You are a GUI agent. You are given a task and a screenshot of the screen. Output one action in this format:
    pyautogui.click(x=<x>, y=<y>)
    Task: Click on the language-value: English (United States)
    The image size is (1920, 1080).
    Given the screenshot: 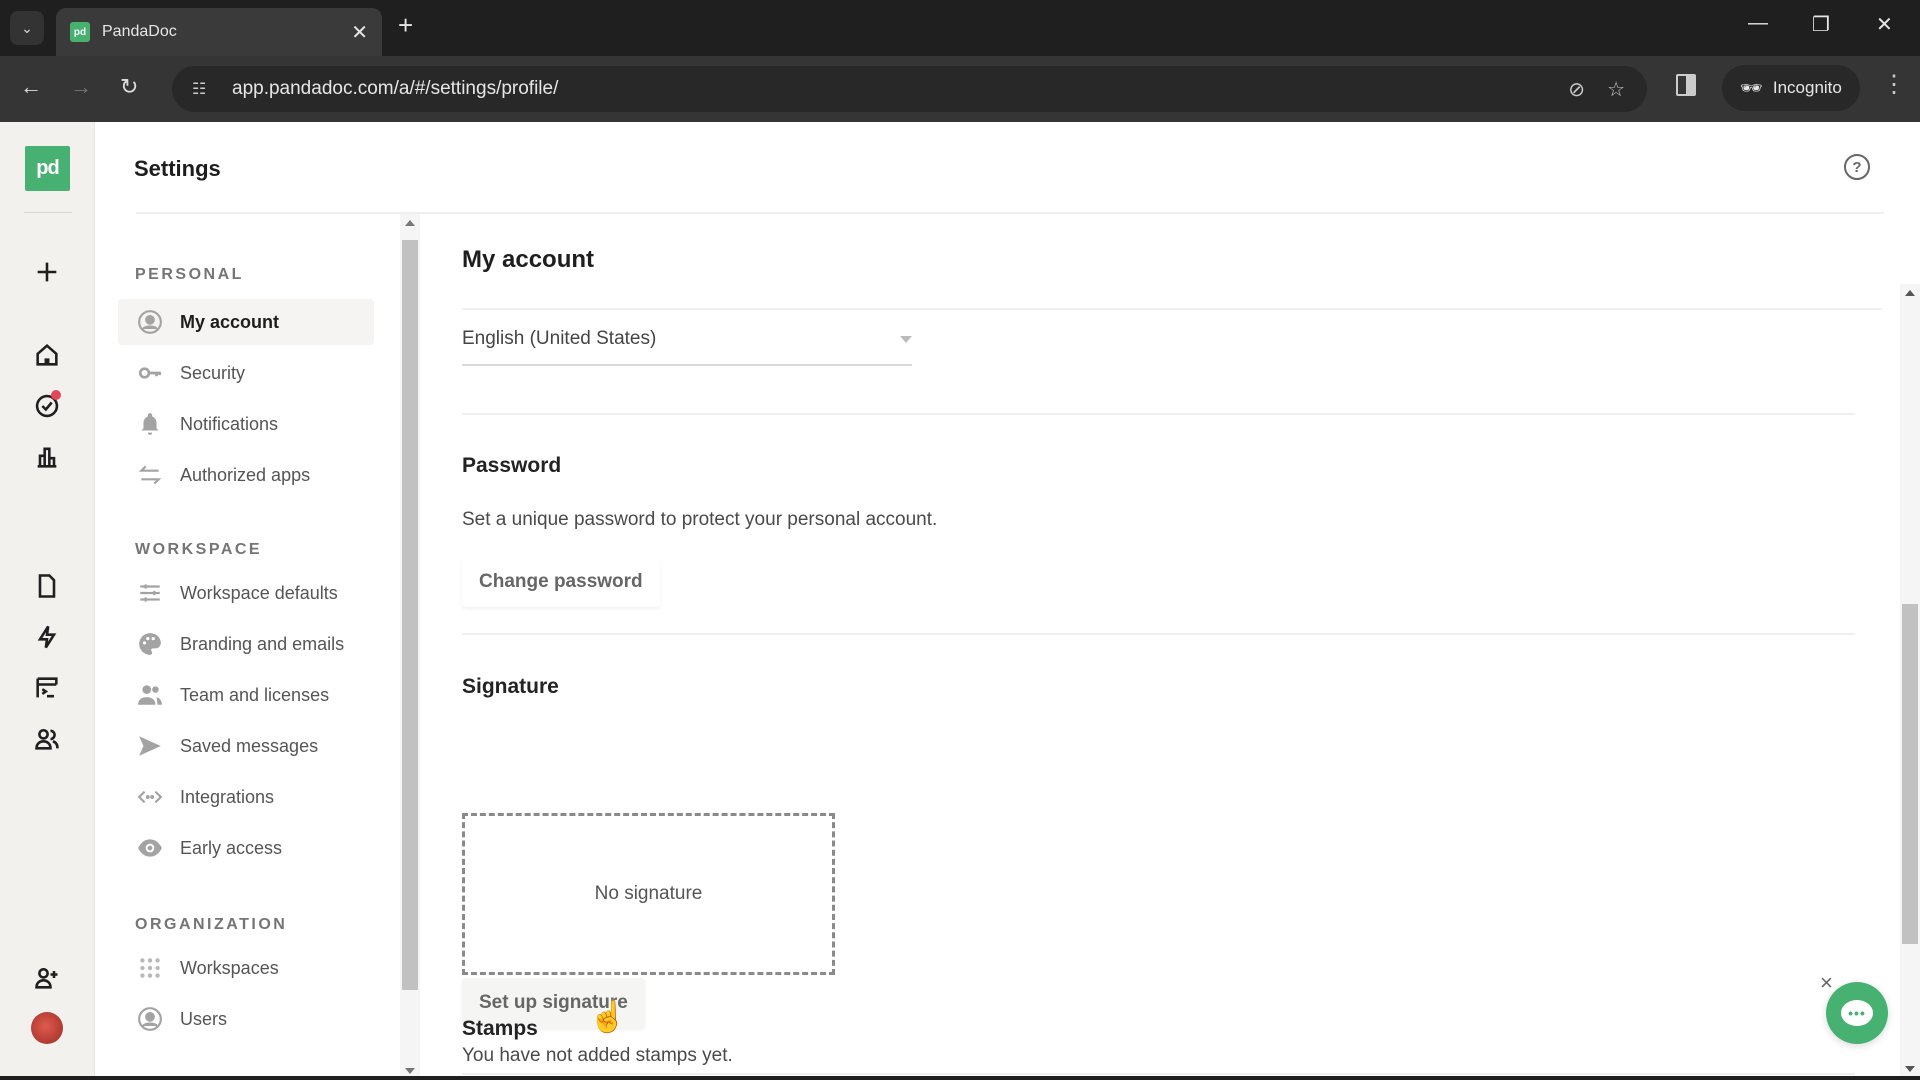 What is the action you would take?
    pyautogui.click(x=559, y=338)
    